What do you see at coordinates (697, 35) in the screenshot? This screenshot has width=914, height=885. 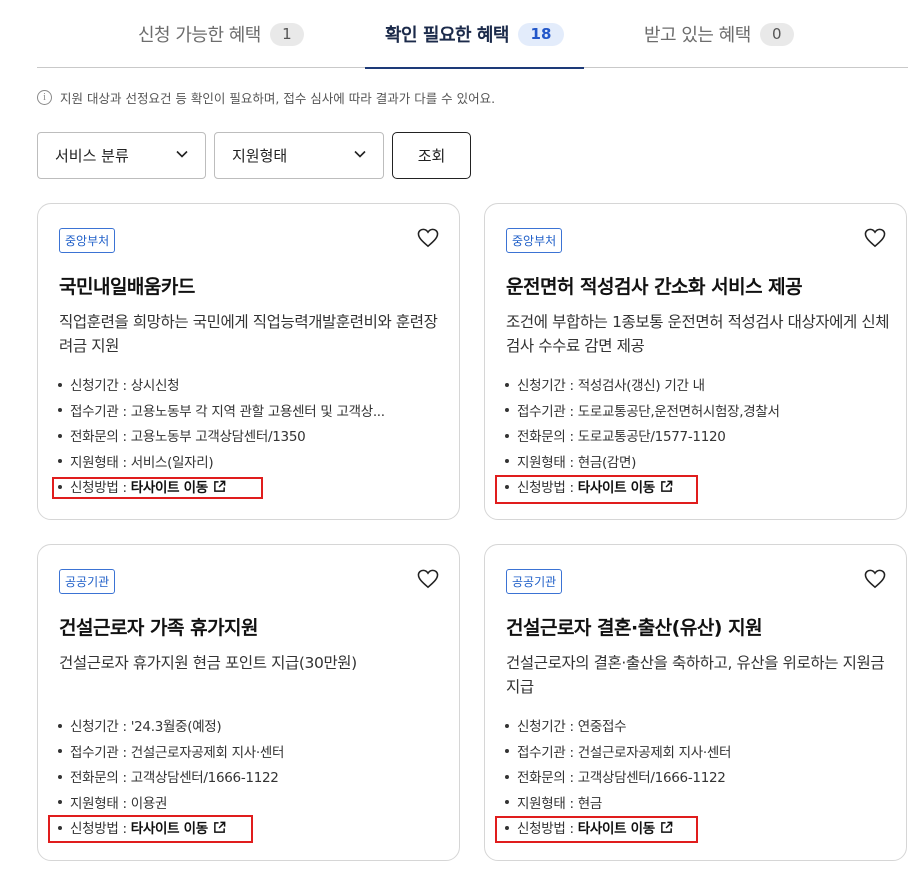 I see `tab-label: 받고 있는 혜택` at bounding box center [697, 35].